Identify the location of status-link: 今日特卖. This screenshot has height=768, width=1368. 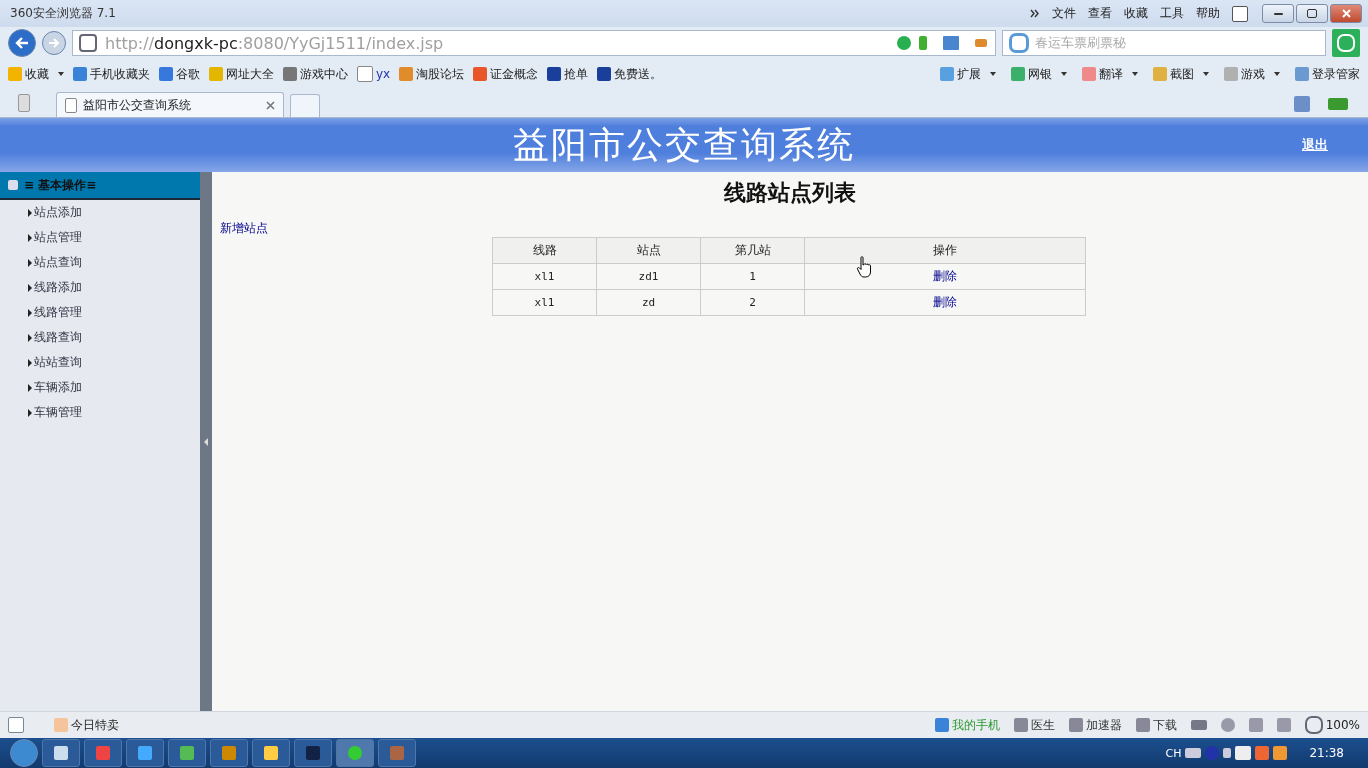
(86, 725).